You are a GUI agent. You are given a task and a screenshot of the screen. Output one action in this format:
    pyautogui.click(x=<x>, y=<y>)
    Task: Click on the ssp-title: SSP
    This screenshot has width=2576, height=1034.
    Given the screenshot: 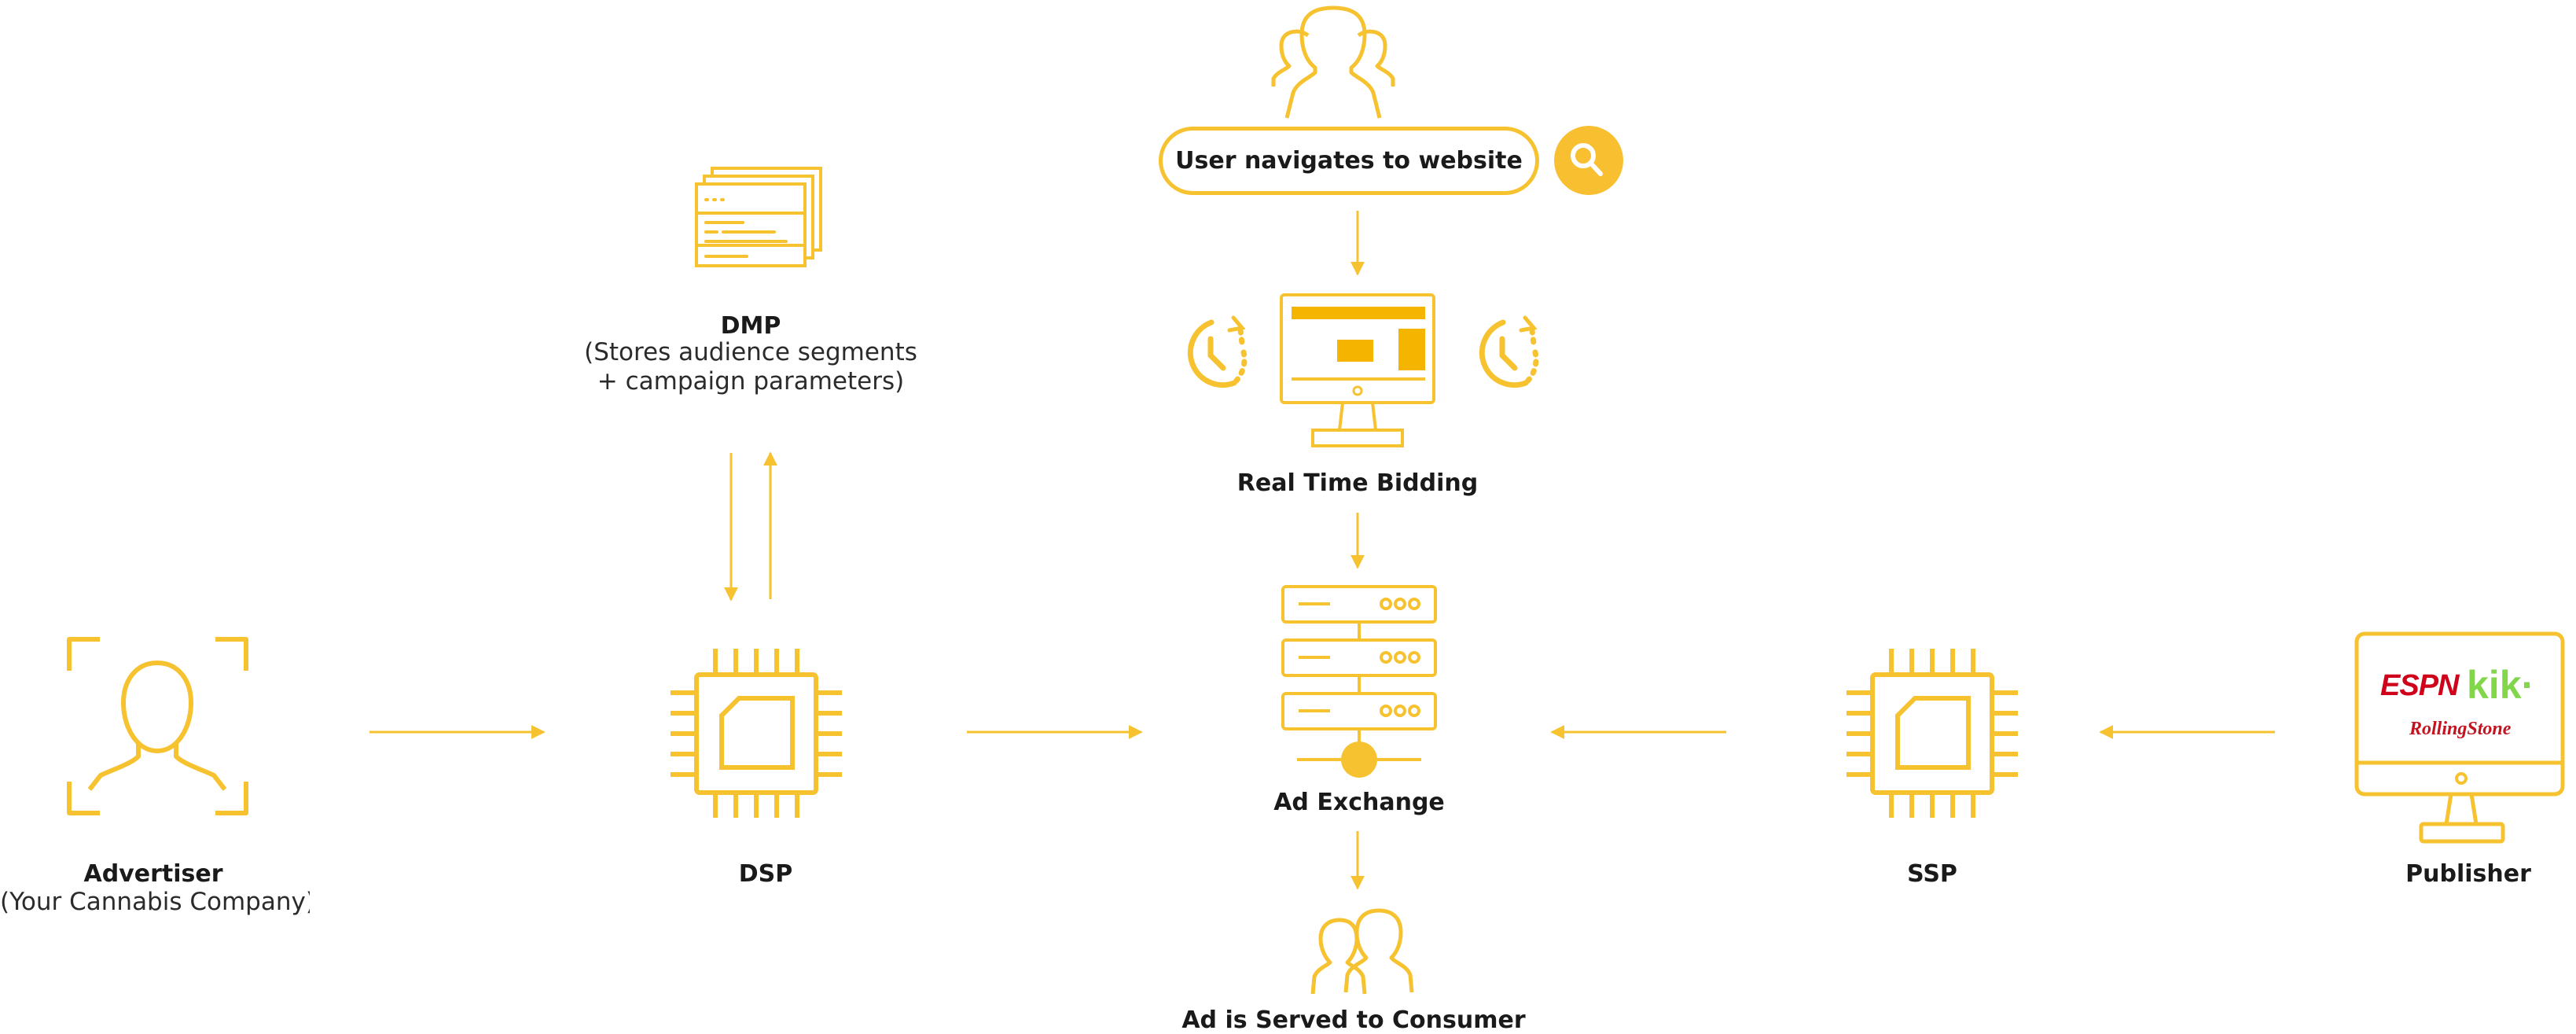 What is the action you would take?
    pyautogui.click(x=1932, y=874)
    